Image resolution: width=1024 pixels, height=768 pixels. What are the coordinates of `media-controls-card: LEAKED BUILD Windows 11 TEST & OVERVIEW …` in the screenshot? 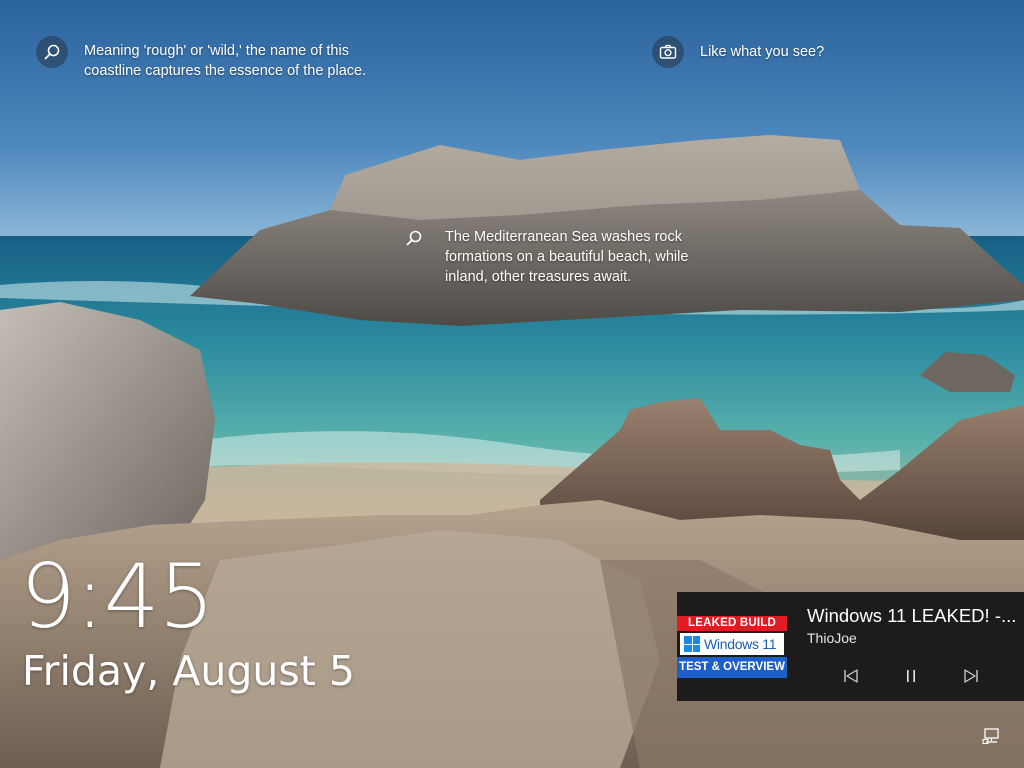 It's located at (850, 646).